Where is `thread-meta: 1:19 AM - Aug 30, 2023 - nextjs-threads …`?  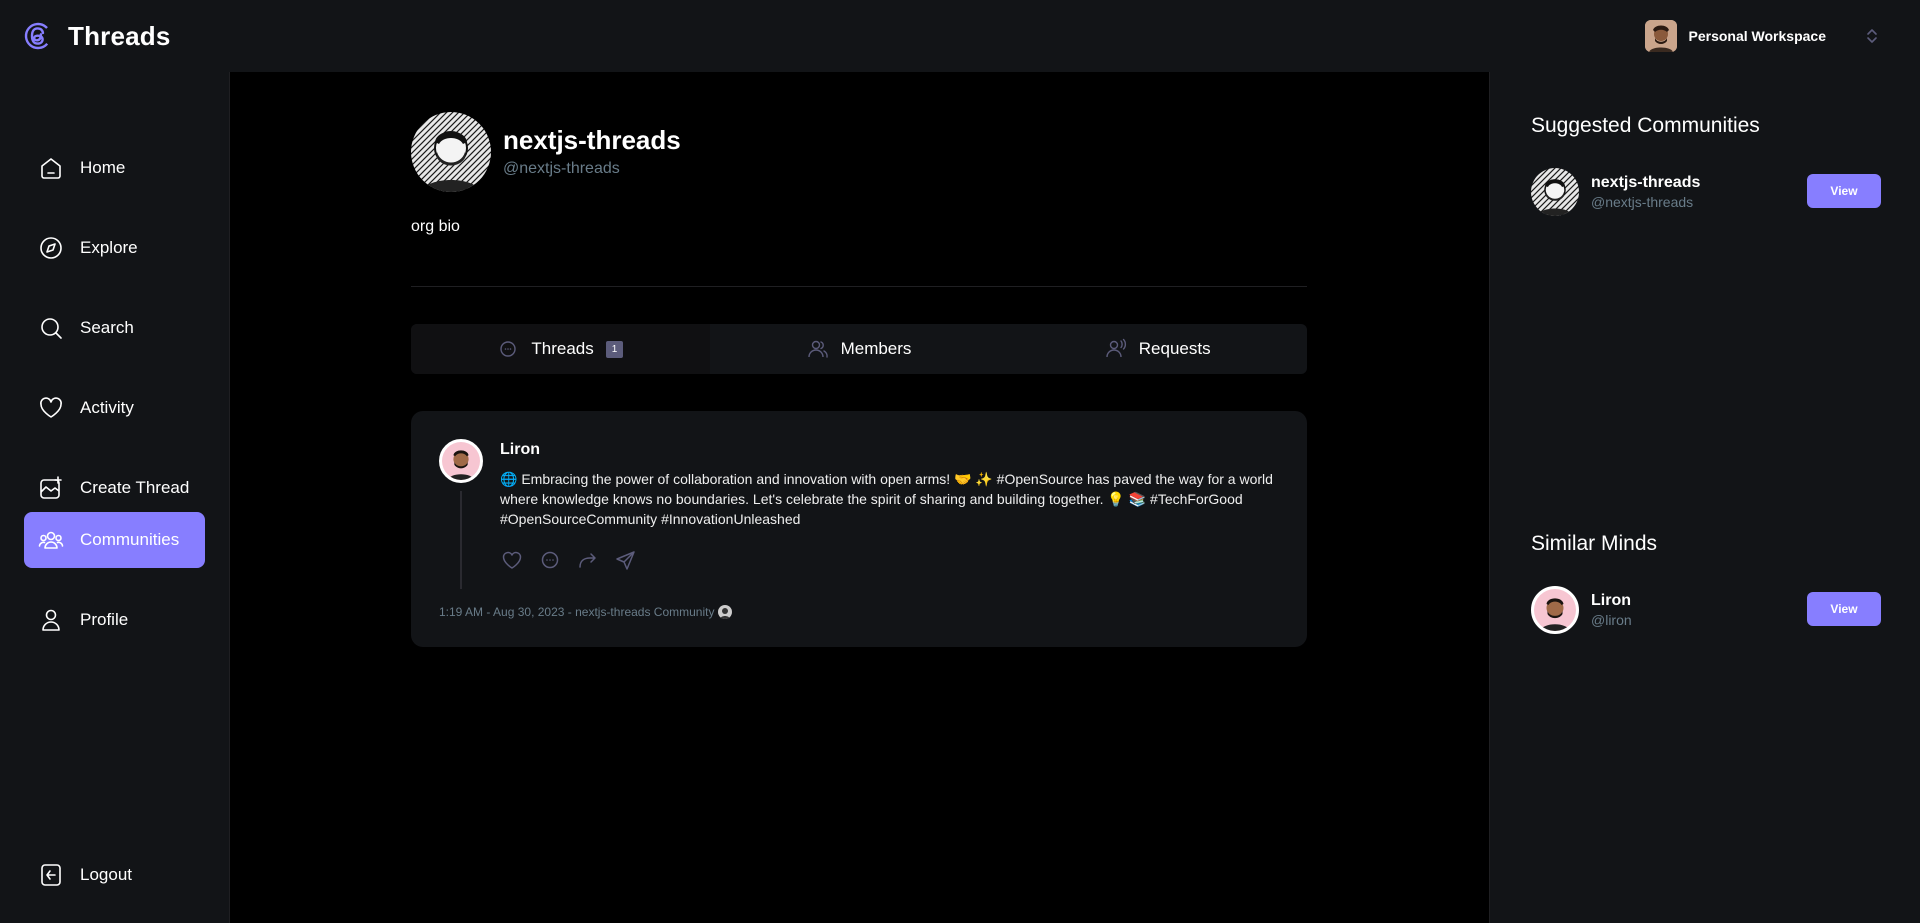 thread-meta: 1:19 AM - Aug 30, 2023 - nextjs-threads … is located at coordinates (586, 612).